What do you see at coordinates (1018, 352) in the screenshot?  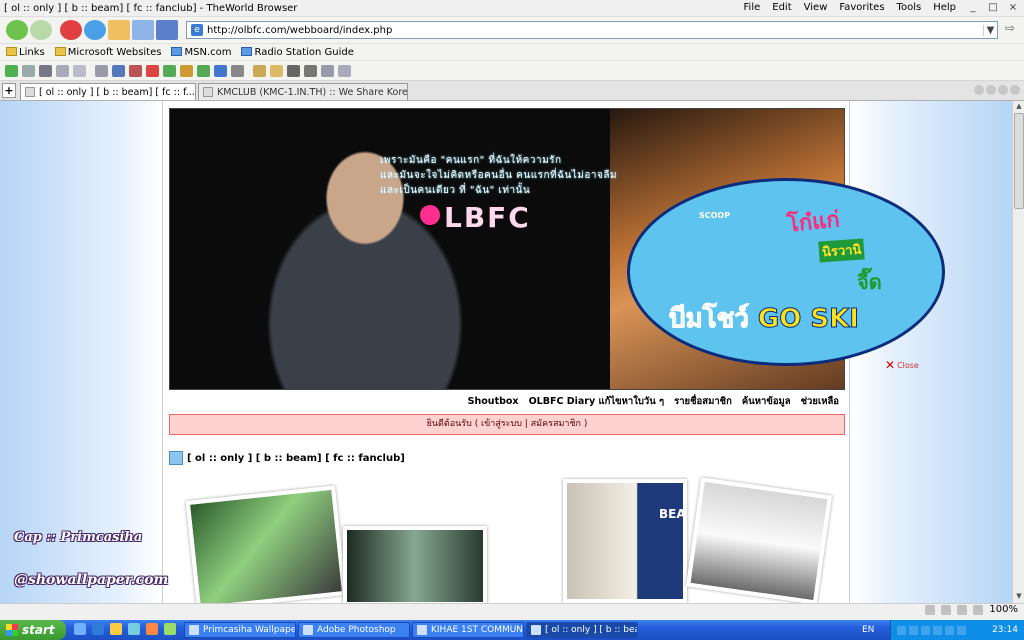 I see `vertical-scrollbar: ▲ ▼` at bounding box center [1018, 352].